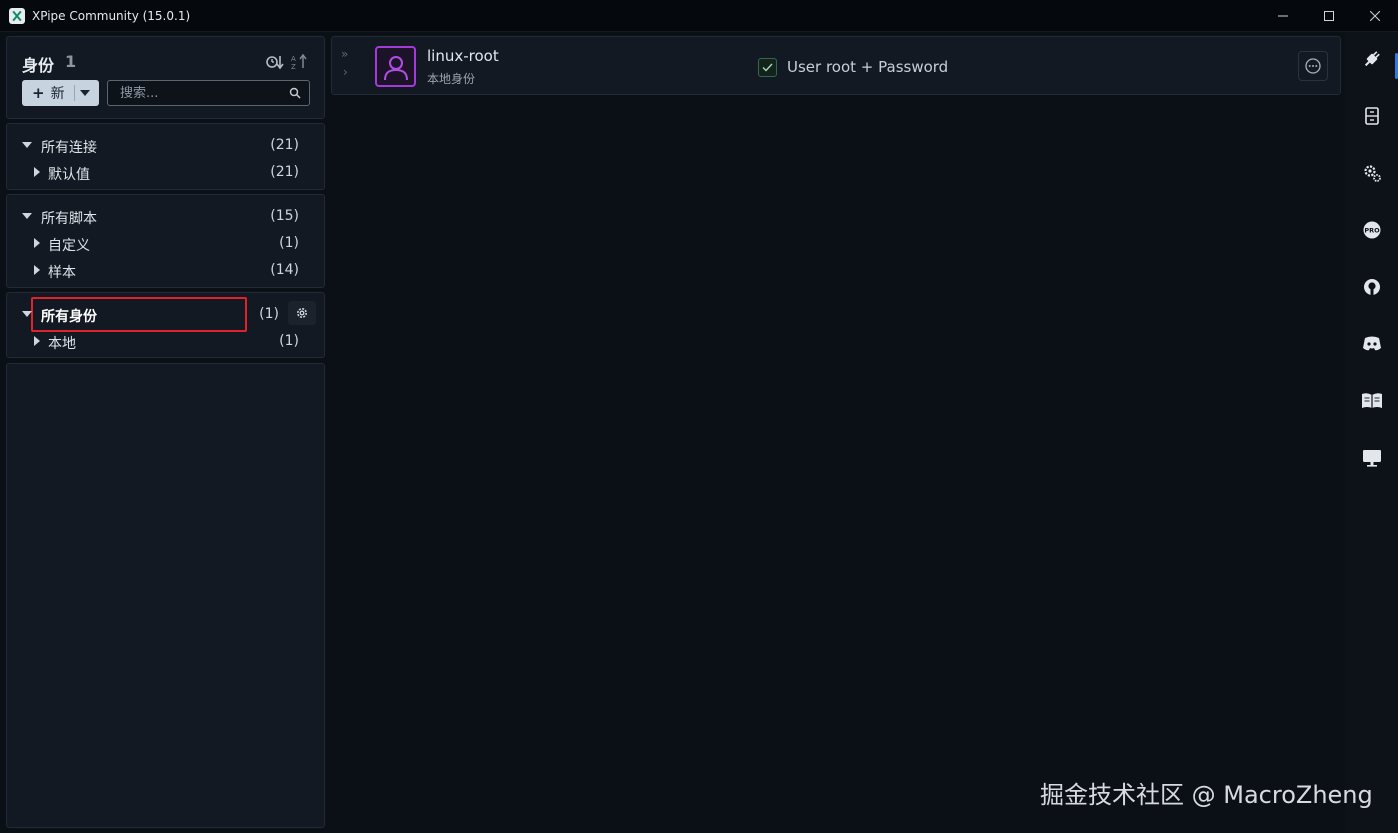 This screenshot has height=833, width=1398. I want to click on page-title: 身份, so click(38, 65).